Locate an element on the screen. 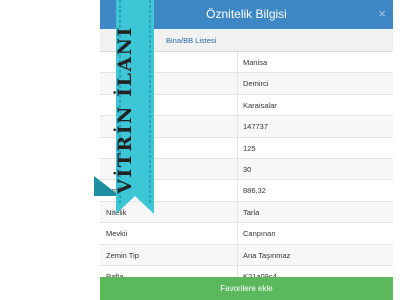 This screenshot has height=300, width=400. row-value: 30 is located at coordinates (247, 169).